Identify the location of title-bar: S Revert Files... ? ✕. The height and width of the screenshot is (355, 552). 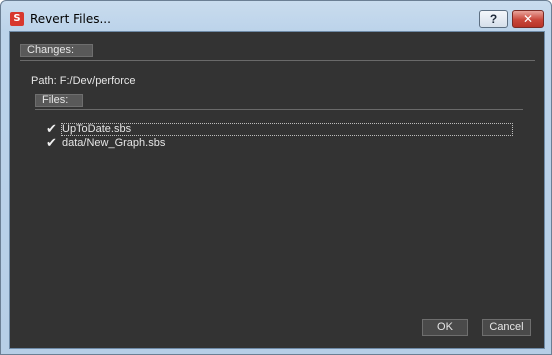
(276, 16).